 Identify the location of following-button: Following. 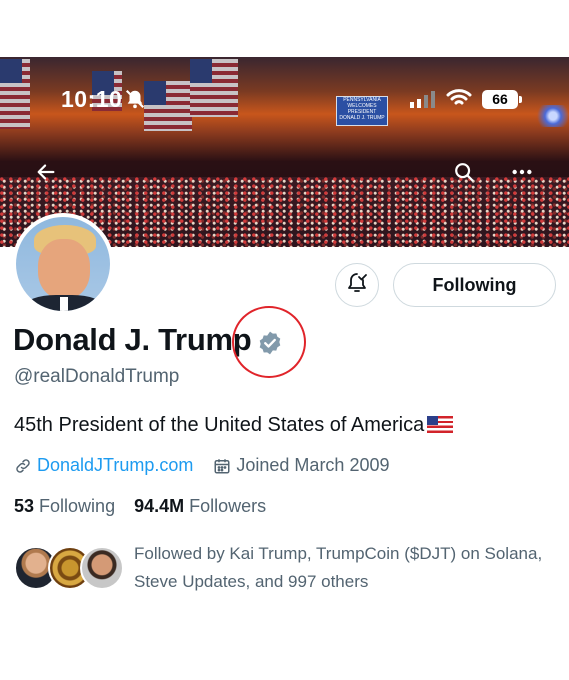
(474, 285).